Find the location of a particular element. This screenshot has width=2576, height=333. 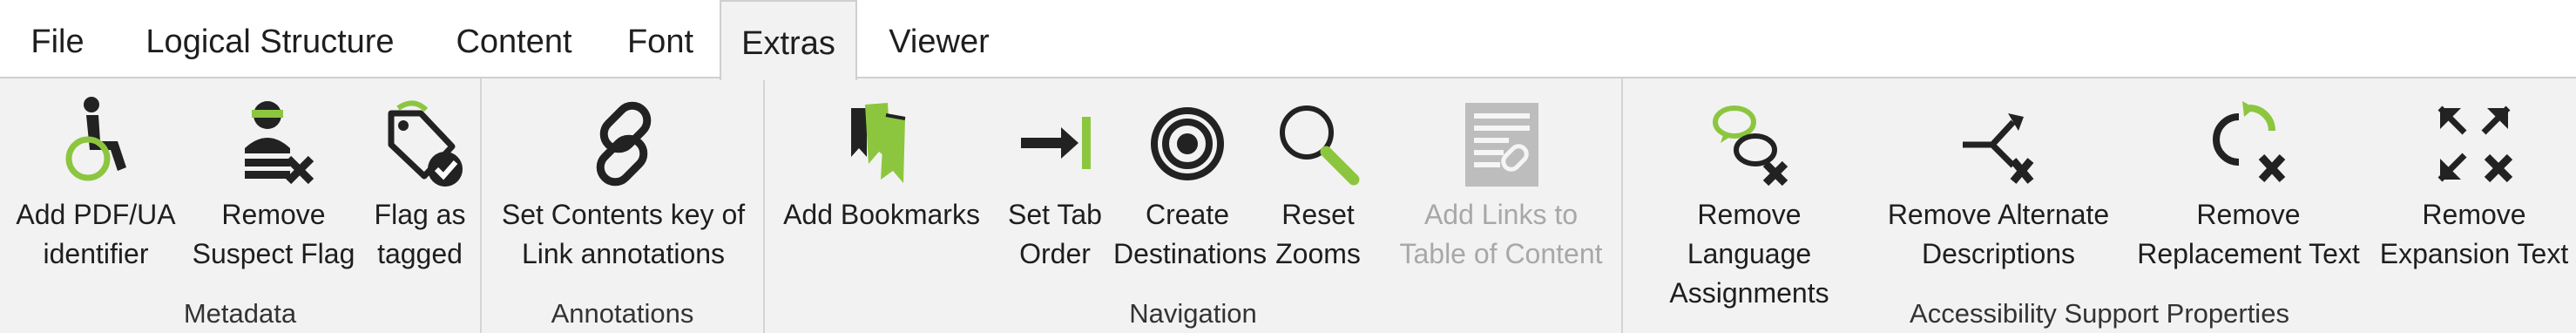

tab-logical-structure: Logical Structure is located at coordinates (270, 39).